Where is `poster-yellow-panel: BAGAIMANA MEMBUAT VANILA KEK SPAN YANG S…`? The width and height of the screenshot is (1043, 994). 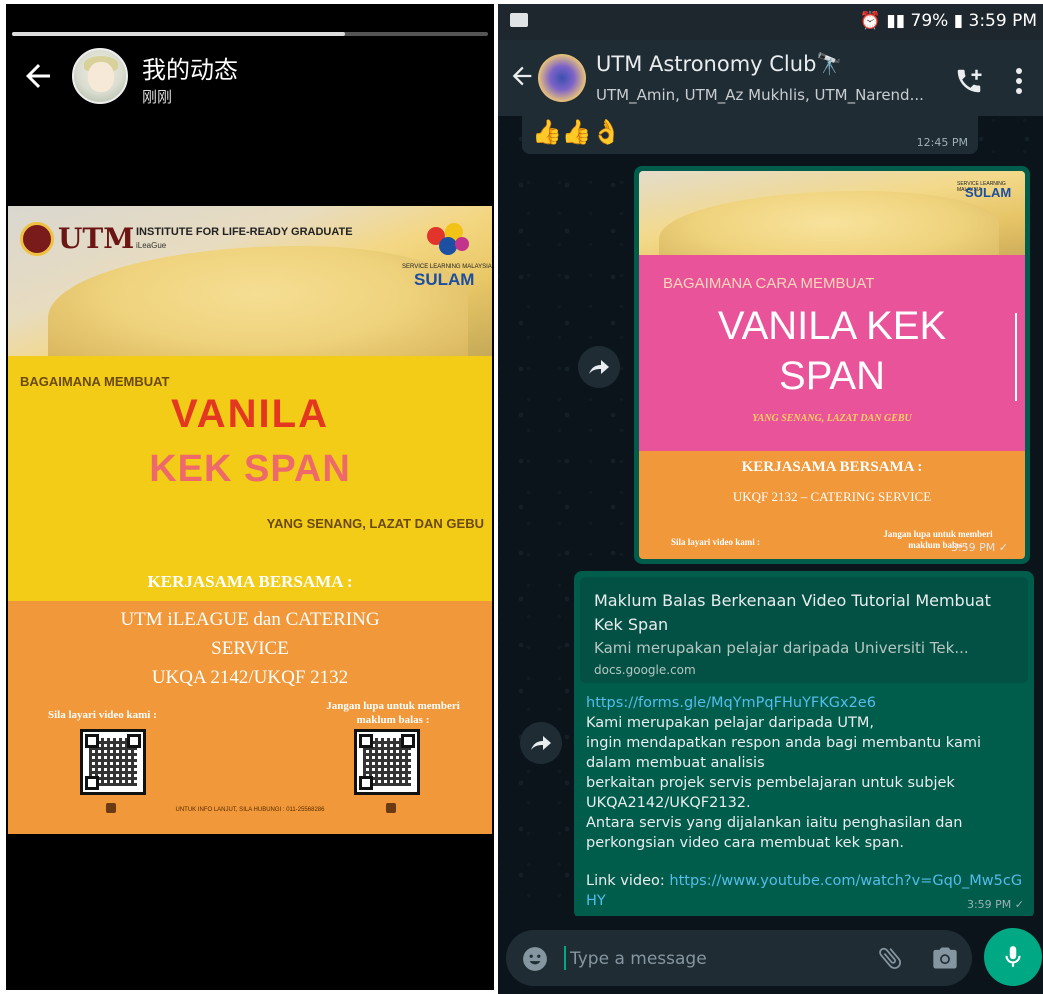 poster-yellow-panel: BAGAIMANA MEMBUAT VANILA KEK SPAN YANG S… is located at coordinates (250, 478).